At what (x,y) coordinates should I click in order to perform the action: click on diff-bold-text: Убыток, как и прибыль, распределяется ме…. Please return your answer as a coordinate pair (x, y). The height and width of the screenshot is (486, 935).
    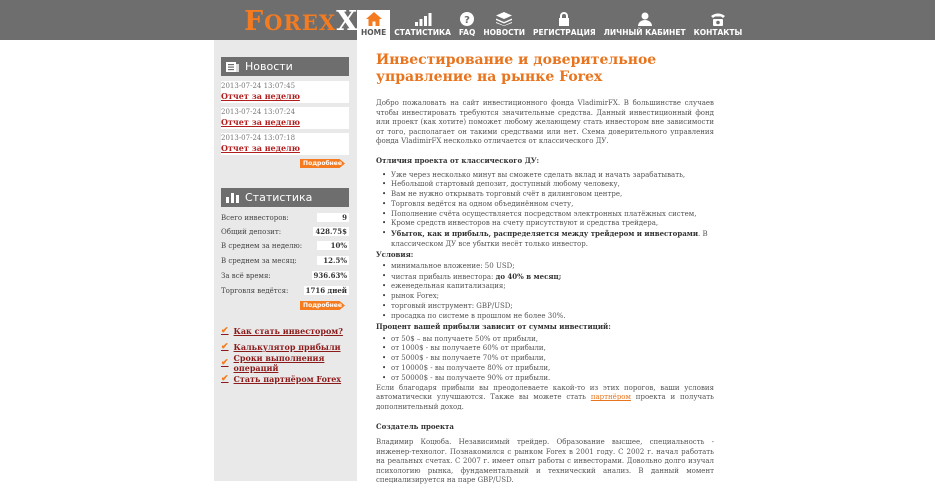
    Looking at the image, I should click on (545, 234).